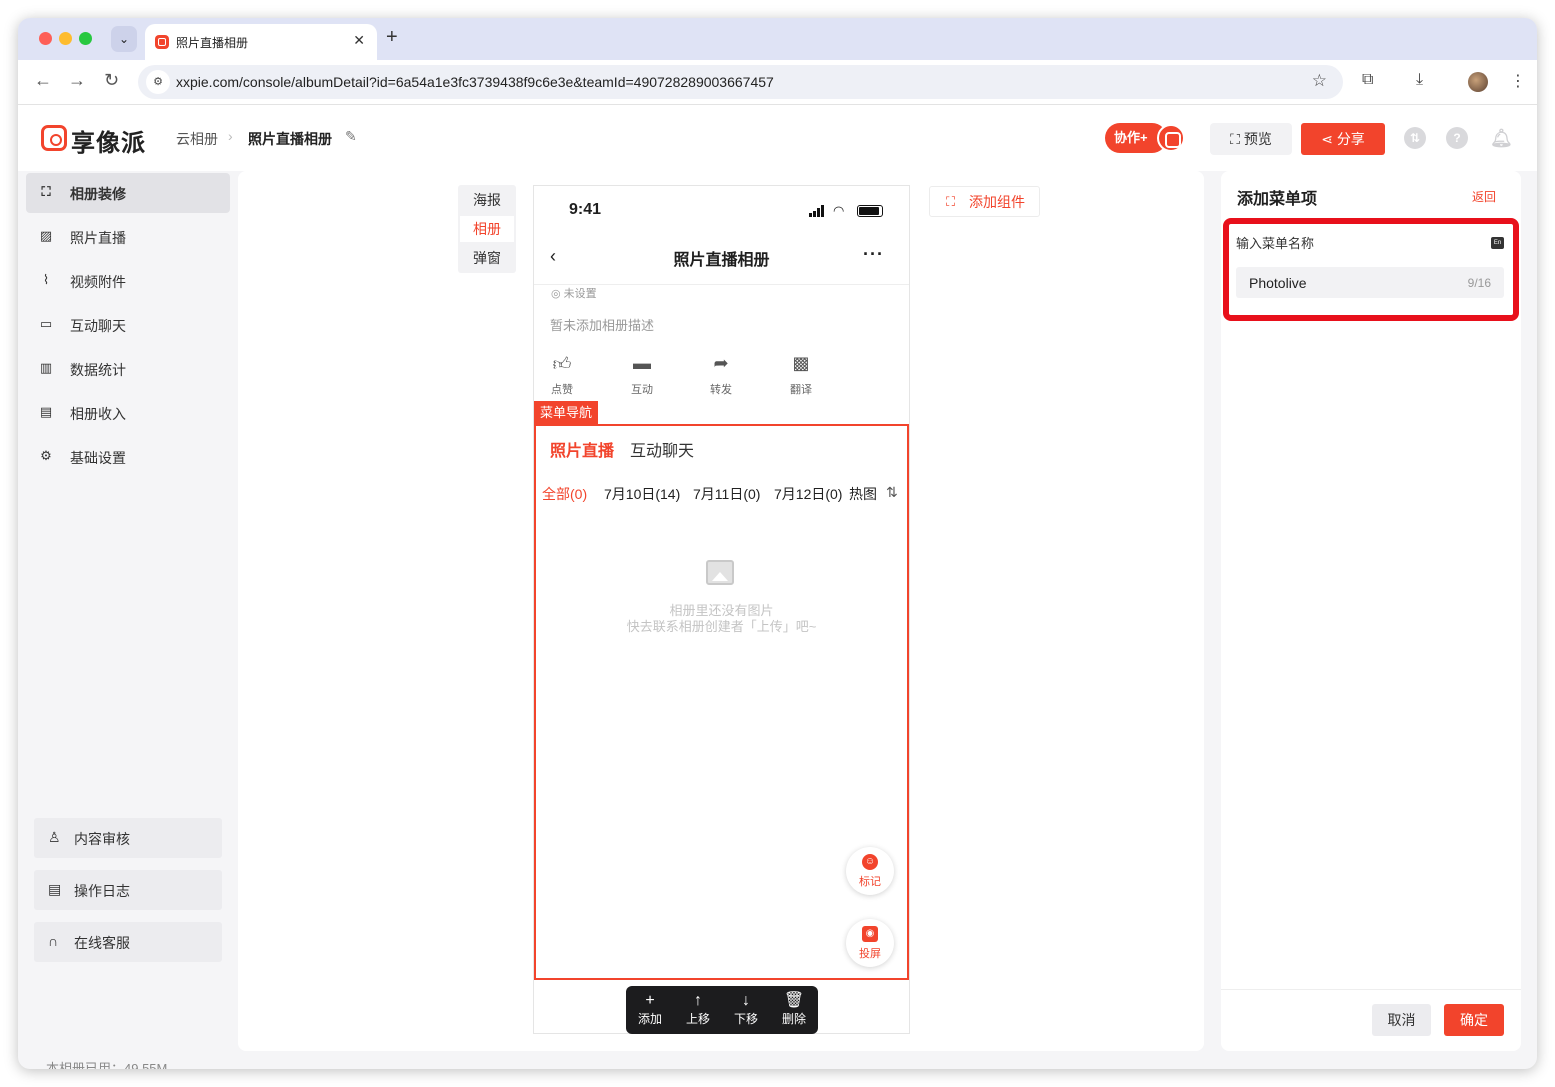 The image size is (1555, 1087). What do you see at coordinates (1319, 81) in the screenshot?
I see `bookmark-star-icon: ☆` at bounding box center [1319, 81].